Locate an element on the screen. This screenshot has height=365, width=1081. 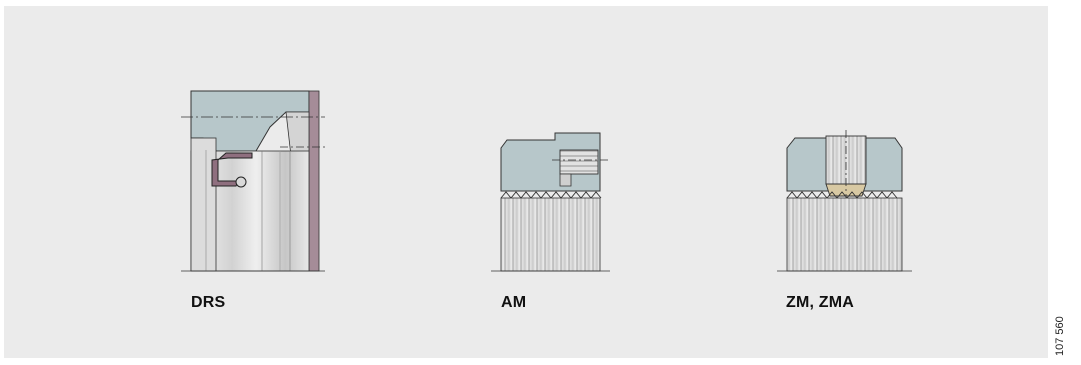
zm-drawing is located at coordinates (844, 201).